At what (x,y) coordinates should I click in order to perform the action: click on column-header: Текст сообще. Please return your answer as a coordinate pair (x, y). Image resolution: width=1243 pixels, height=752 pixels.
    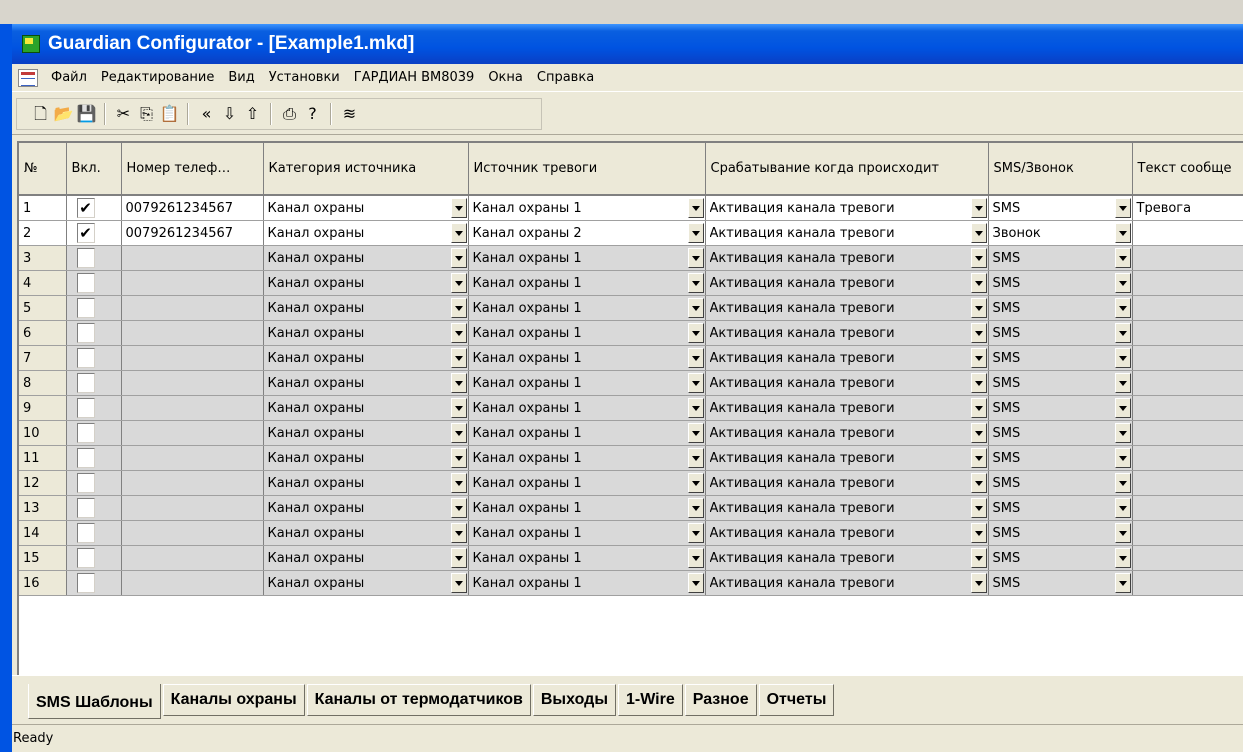
    Looking at the image, I should click on (1187, 169).